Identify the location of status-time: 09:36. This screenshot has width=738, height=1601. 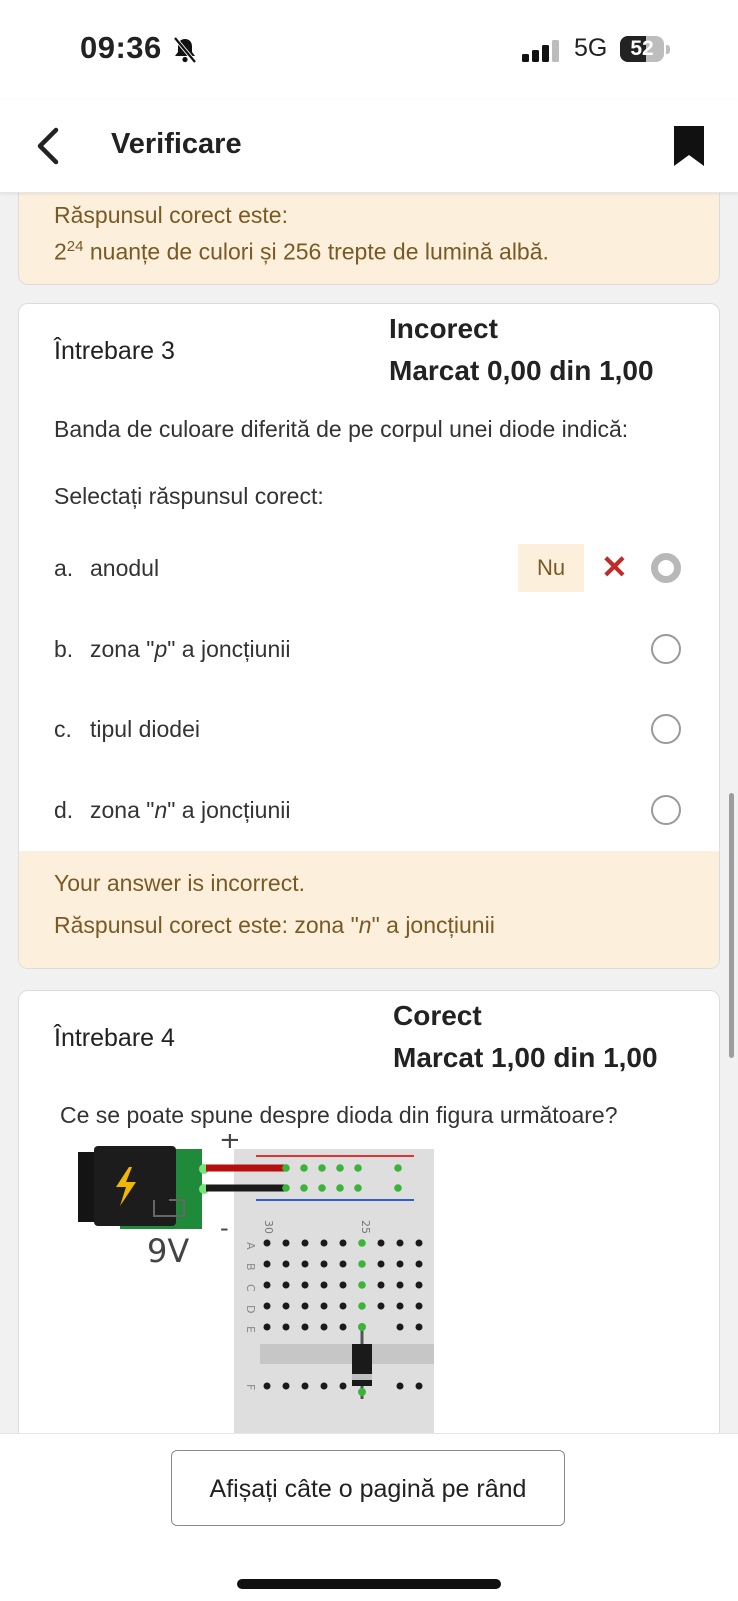
(121, 47).